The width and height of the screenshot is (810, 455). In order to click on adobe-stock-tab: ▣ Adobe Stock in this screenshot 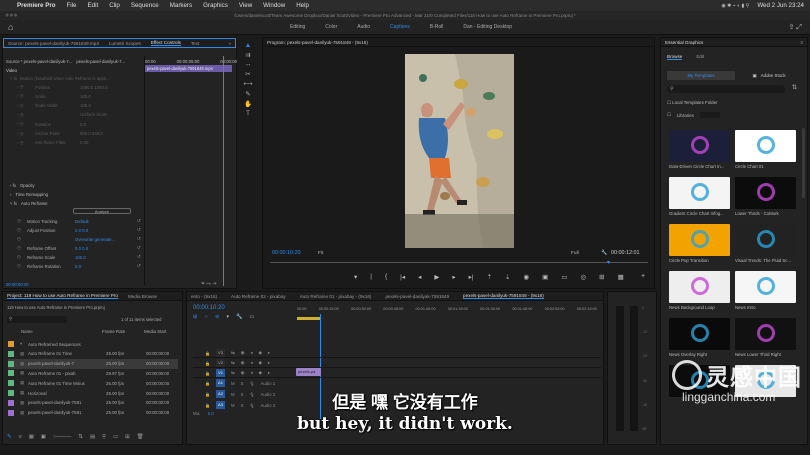, I will do `click(769, 75)`.